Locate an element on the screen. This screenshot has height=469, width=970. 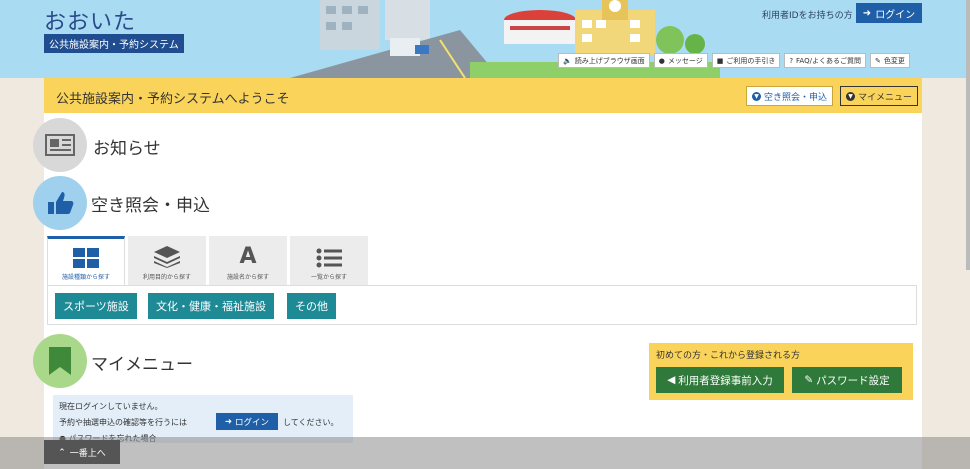
status-instruction-pre: 予約や抽選申込の確認等を行うには is located at coordinates (123, 422).